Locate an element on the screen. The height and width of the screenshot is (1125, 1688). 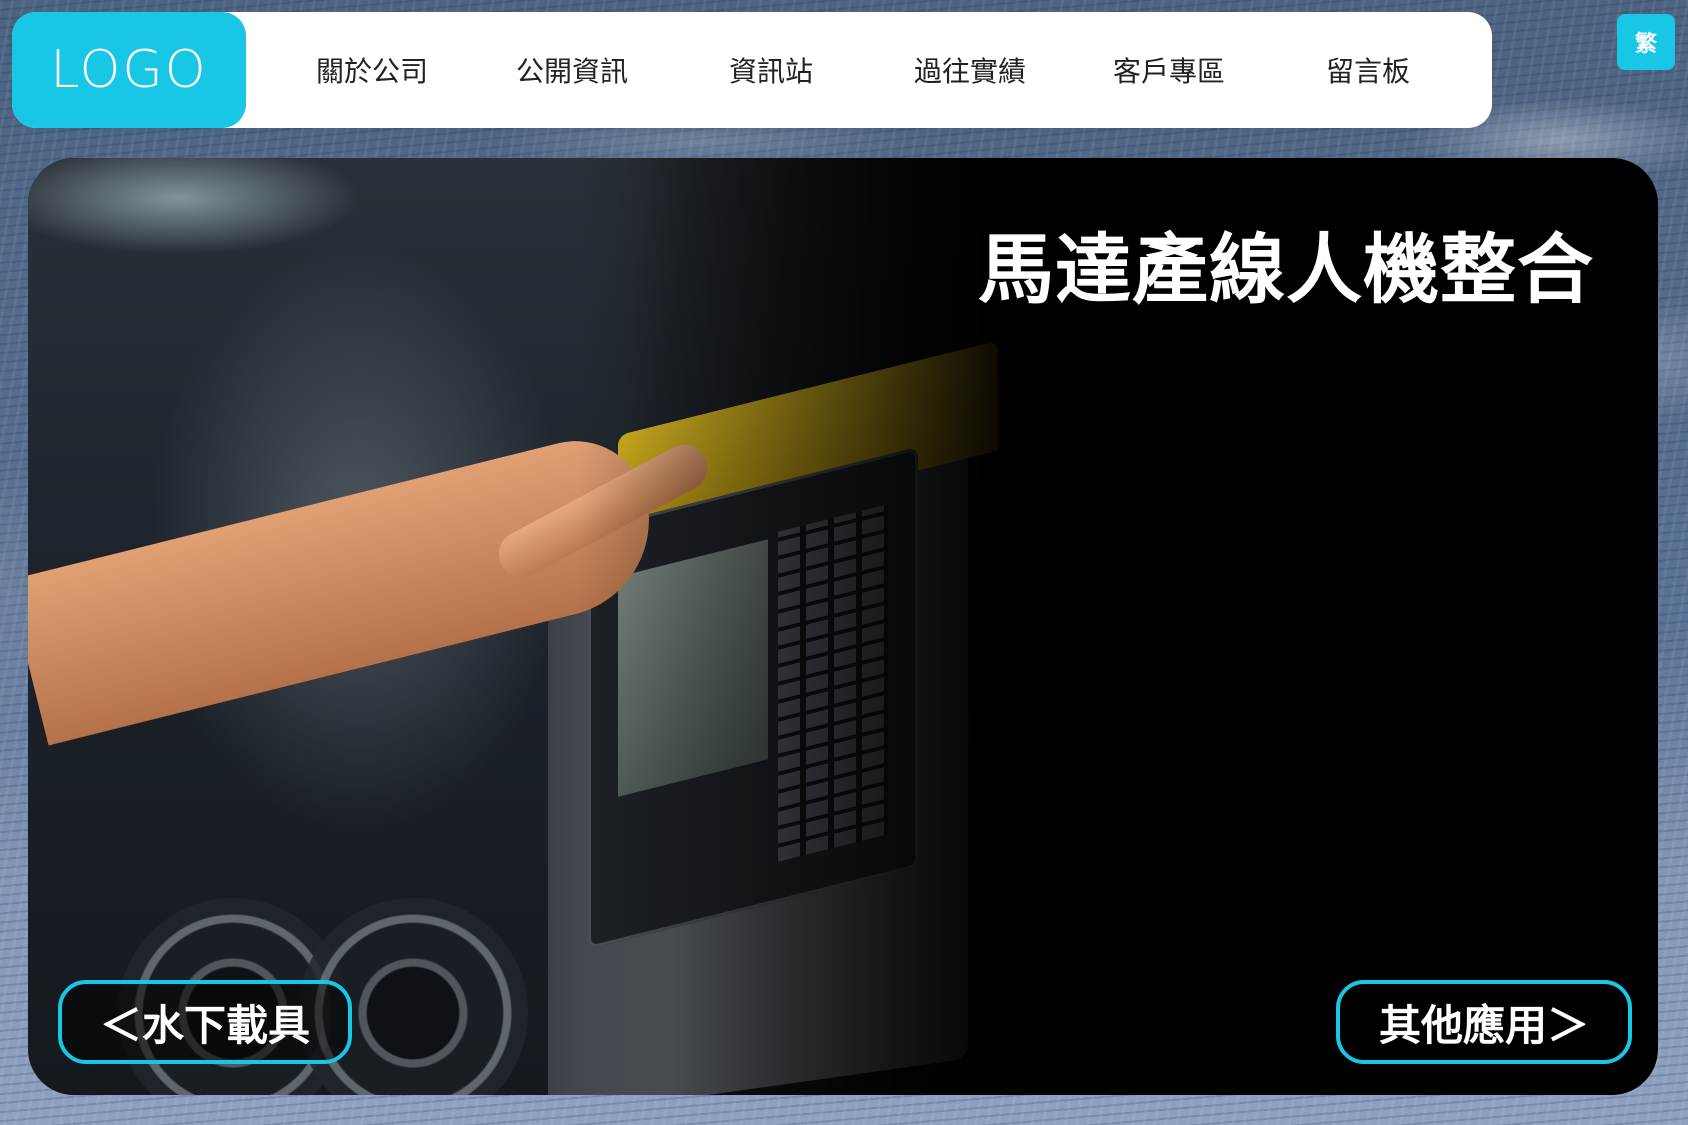
nav-item-info-station: 資訊站 is located at coordinates (771, 70).